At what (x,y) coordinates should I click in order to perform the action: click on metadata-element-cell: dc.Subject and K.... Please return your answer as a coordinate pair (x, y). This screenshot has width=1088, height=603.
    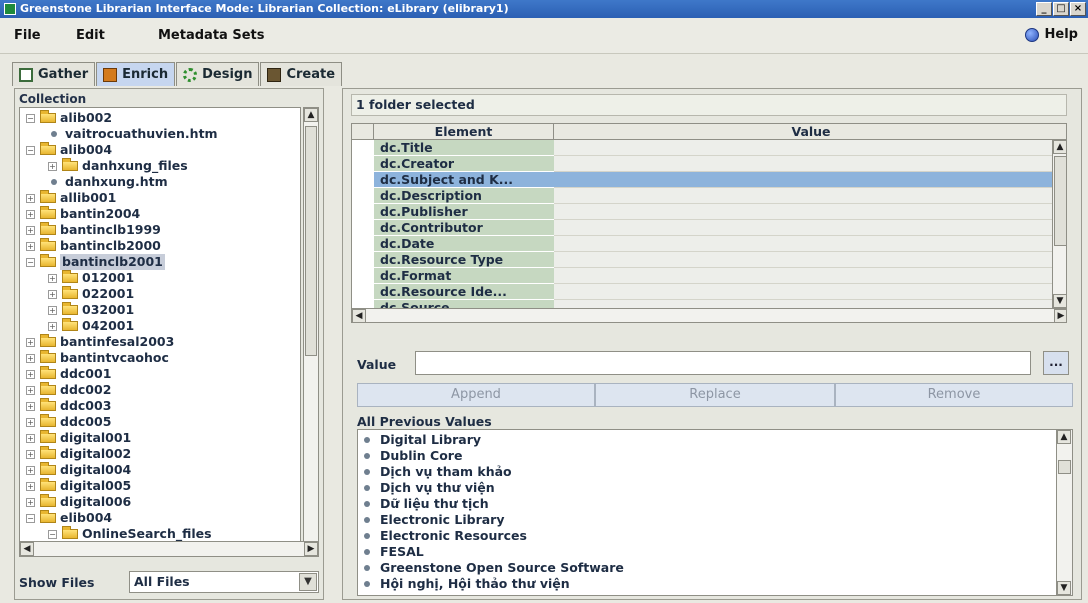
    Looking at the image, I should click on (464, 180).